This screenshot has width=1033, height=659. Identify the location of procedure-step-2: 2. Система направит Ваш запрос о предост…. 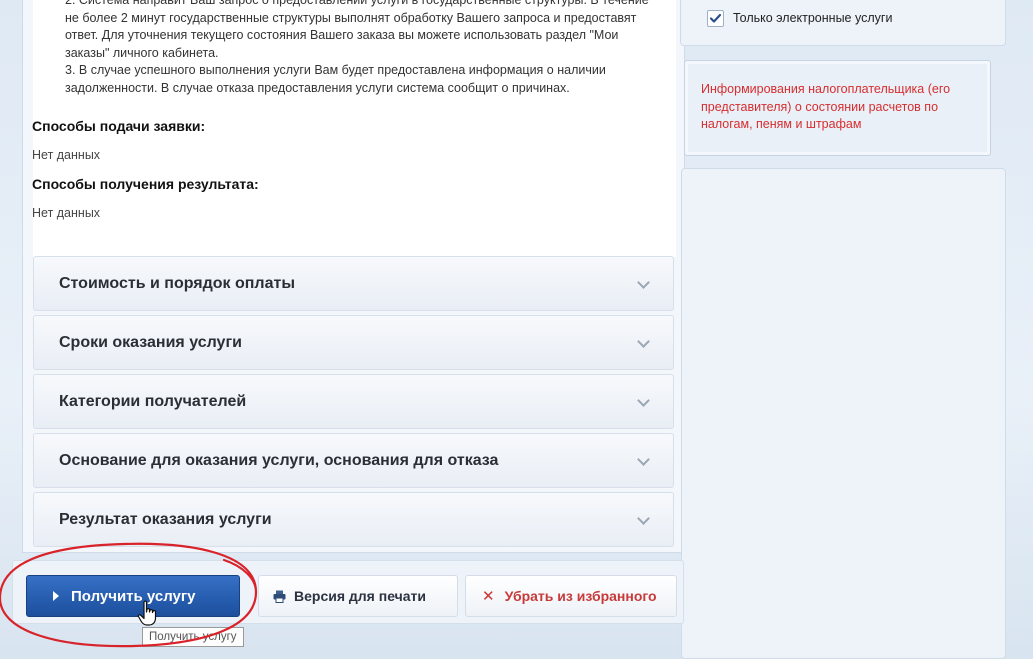
(357, 30).